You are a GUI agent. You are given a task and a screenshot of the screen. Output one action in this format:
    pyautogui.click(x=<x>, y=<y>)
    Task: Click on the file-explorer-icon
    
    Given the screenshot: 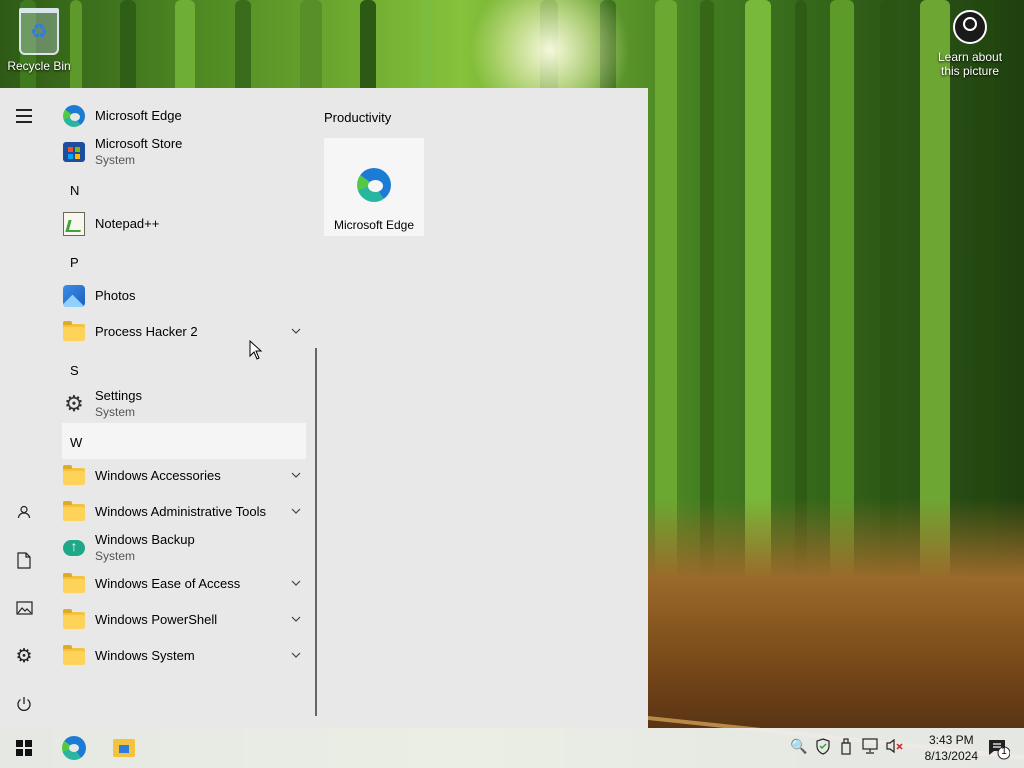 What is the action you would take?
    pyautogui.click(x=124, y=748)
    